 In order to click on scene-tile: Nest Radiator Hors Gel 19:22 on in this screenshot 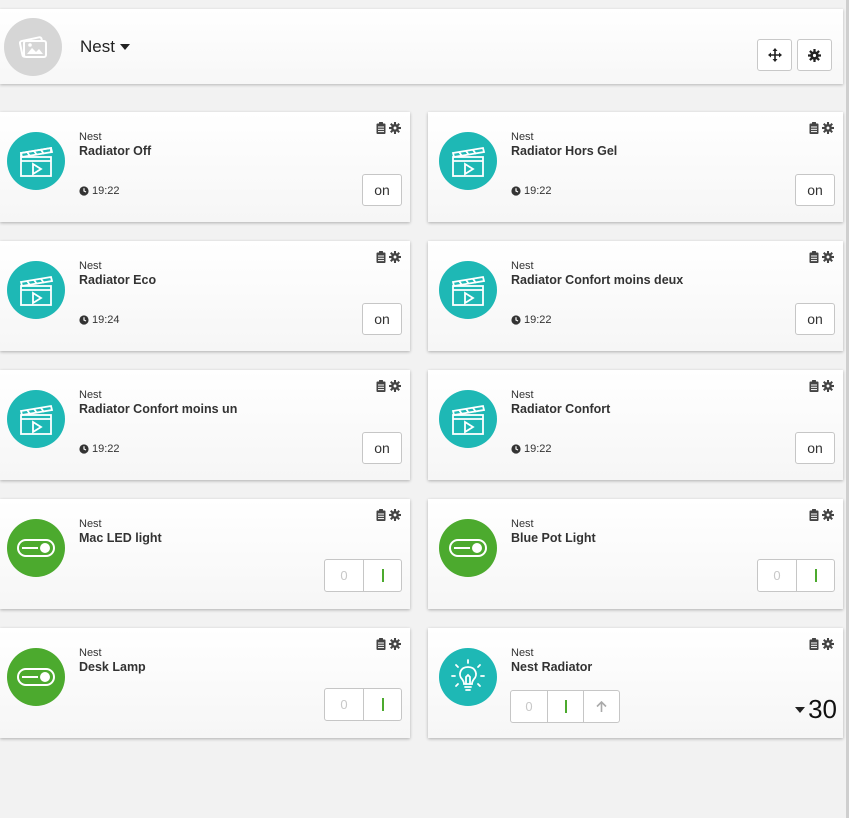, I will do `click(635, 167)`.